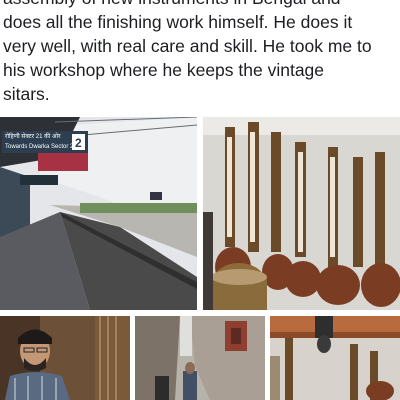  What do you see at coordinates (65, 358) in the screenshot?
I see `photo-craftsman` at bounding box center [65, 358].